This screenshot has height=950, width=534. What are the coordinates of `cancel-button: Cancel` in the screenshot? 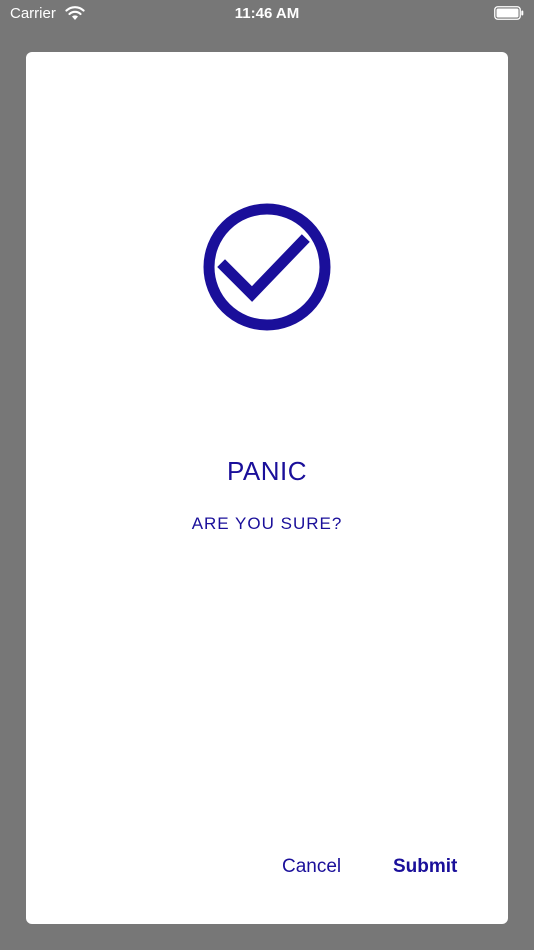 It's located at (311, 867).